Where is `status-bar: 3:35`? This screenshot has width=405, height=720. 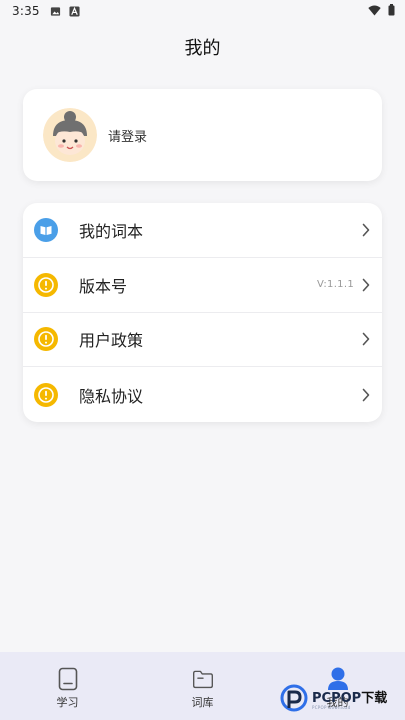 status-bar: 3:35 is located at coordinates (202, 11).